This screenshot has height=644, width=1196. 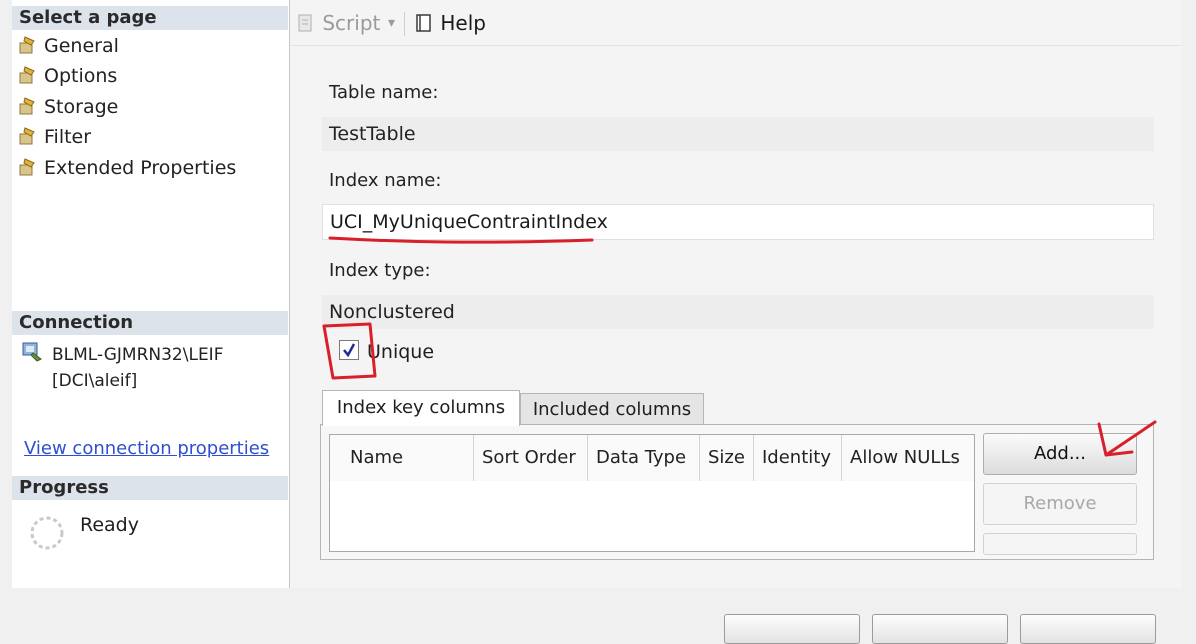 What do you see at coordinates (351, 23) in the screenshot?
I see `script-label: Script` at bounding box center [351, 23].